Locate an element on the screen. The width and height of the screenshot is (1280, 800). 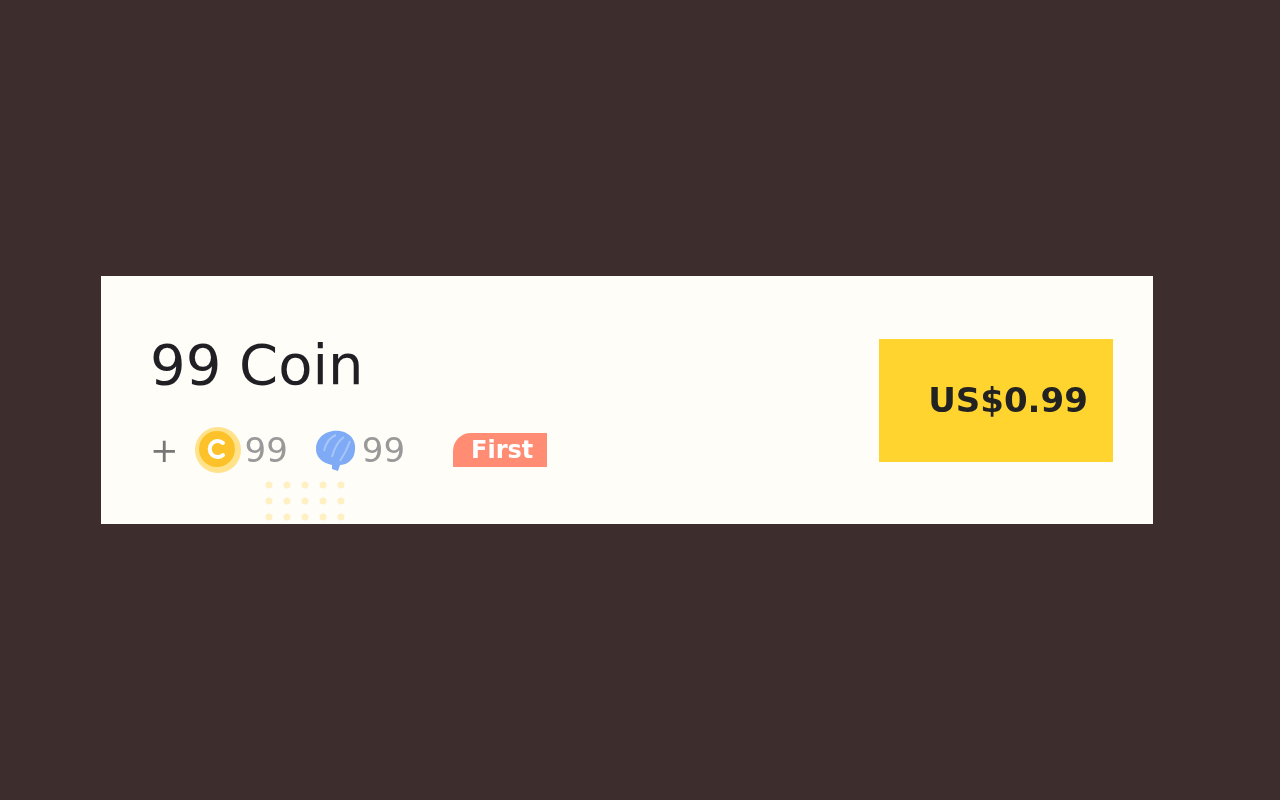
coin-icon is located at coordinates (217, 450).